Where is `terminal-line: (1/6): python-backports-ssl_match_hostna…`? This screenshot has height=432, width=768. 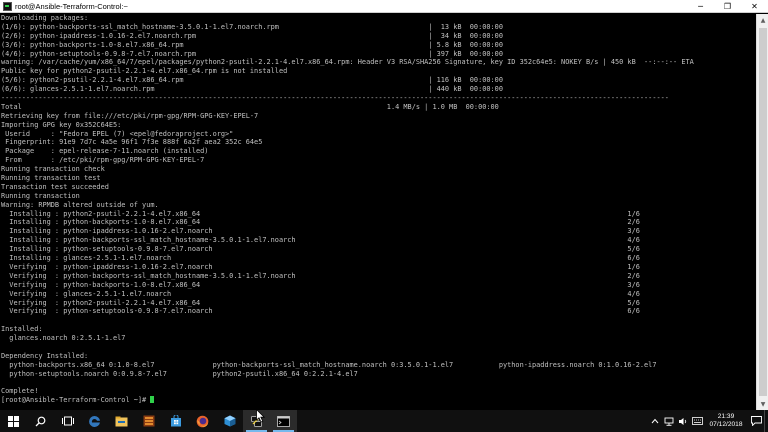 terminal-line: (1/6): python-backports-ssl_match_hostna… is located at coordinates (252, 26).